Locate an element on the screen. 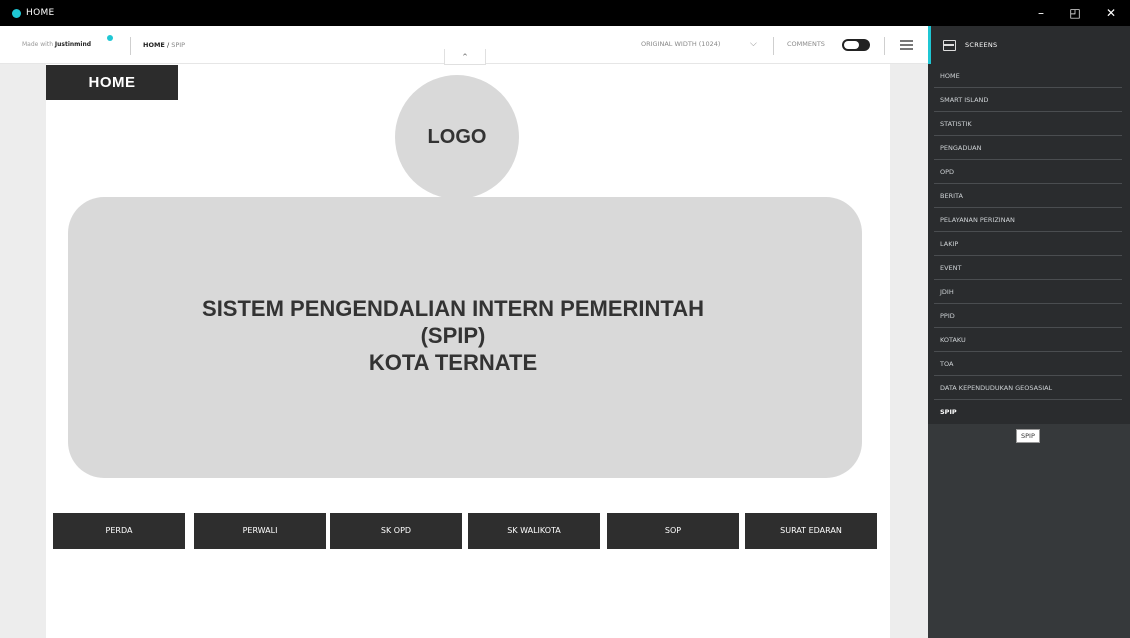  comments-toggle is located at coordinates (856, 45).